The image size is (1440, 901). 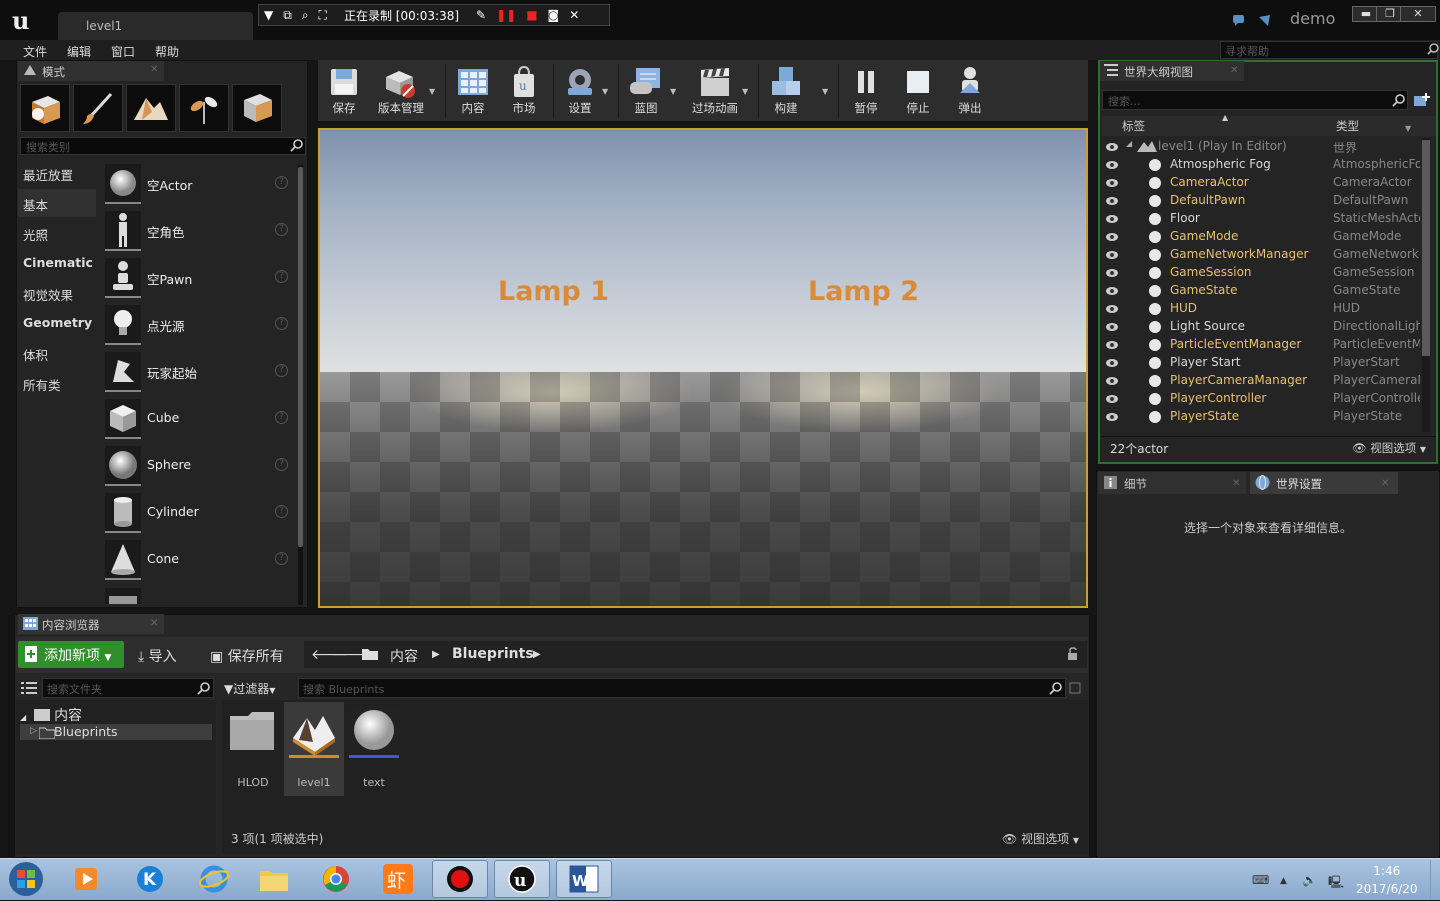 What do you see at coordinates (1073, 655) in the screenshot?
I see `lock-icon` at bounding box center [1073, 655].